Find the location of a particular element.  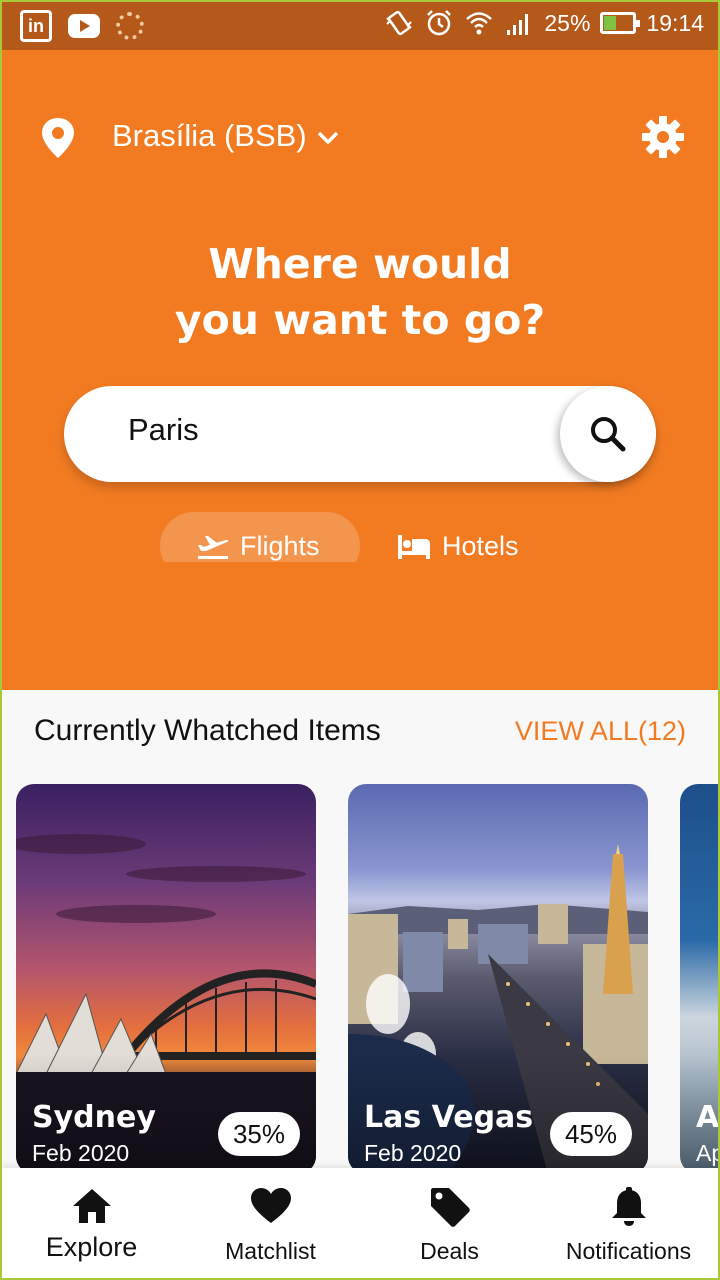

discount-badge: 45% is located at coordinates (591, 1134).